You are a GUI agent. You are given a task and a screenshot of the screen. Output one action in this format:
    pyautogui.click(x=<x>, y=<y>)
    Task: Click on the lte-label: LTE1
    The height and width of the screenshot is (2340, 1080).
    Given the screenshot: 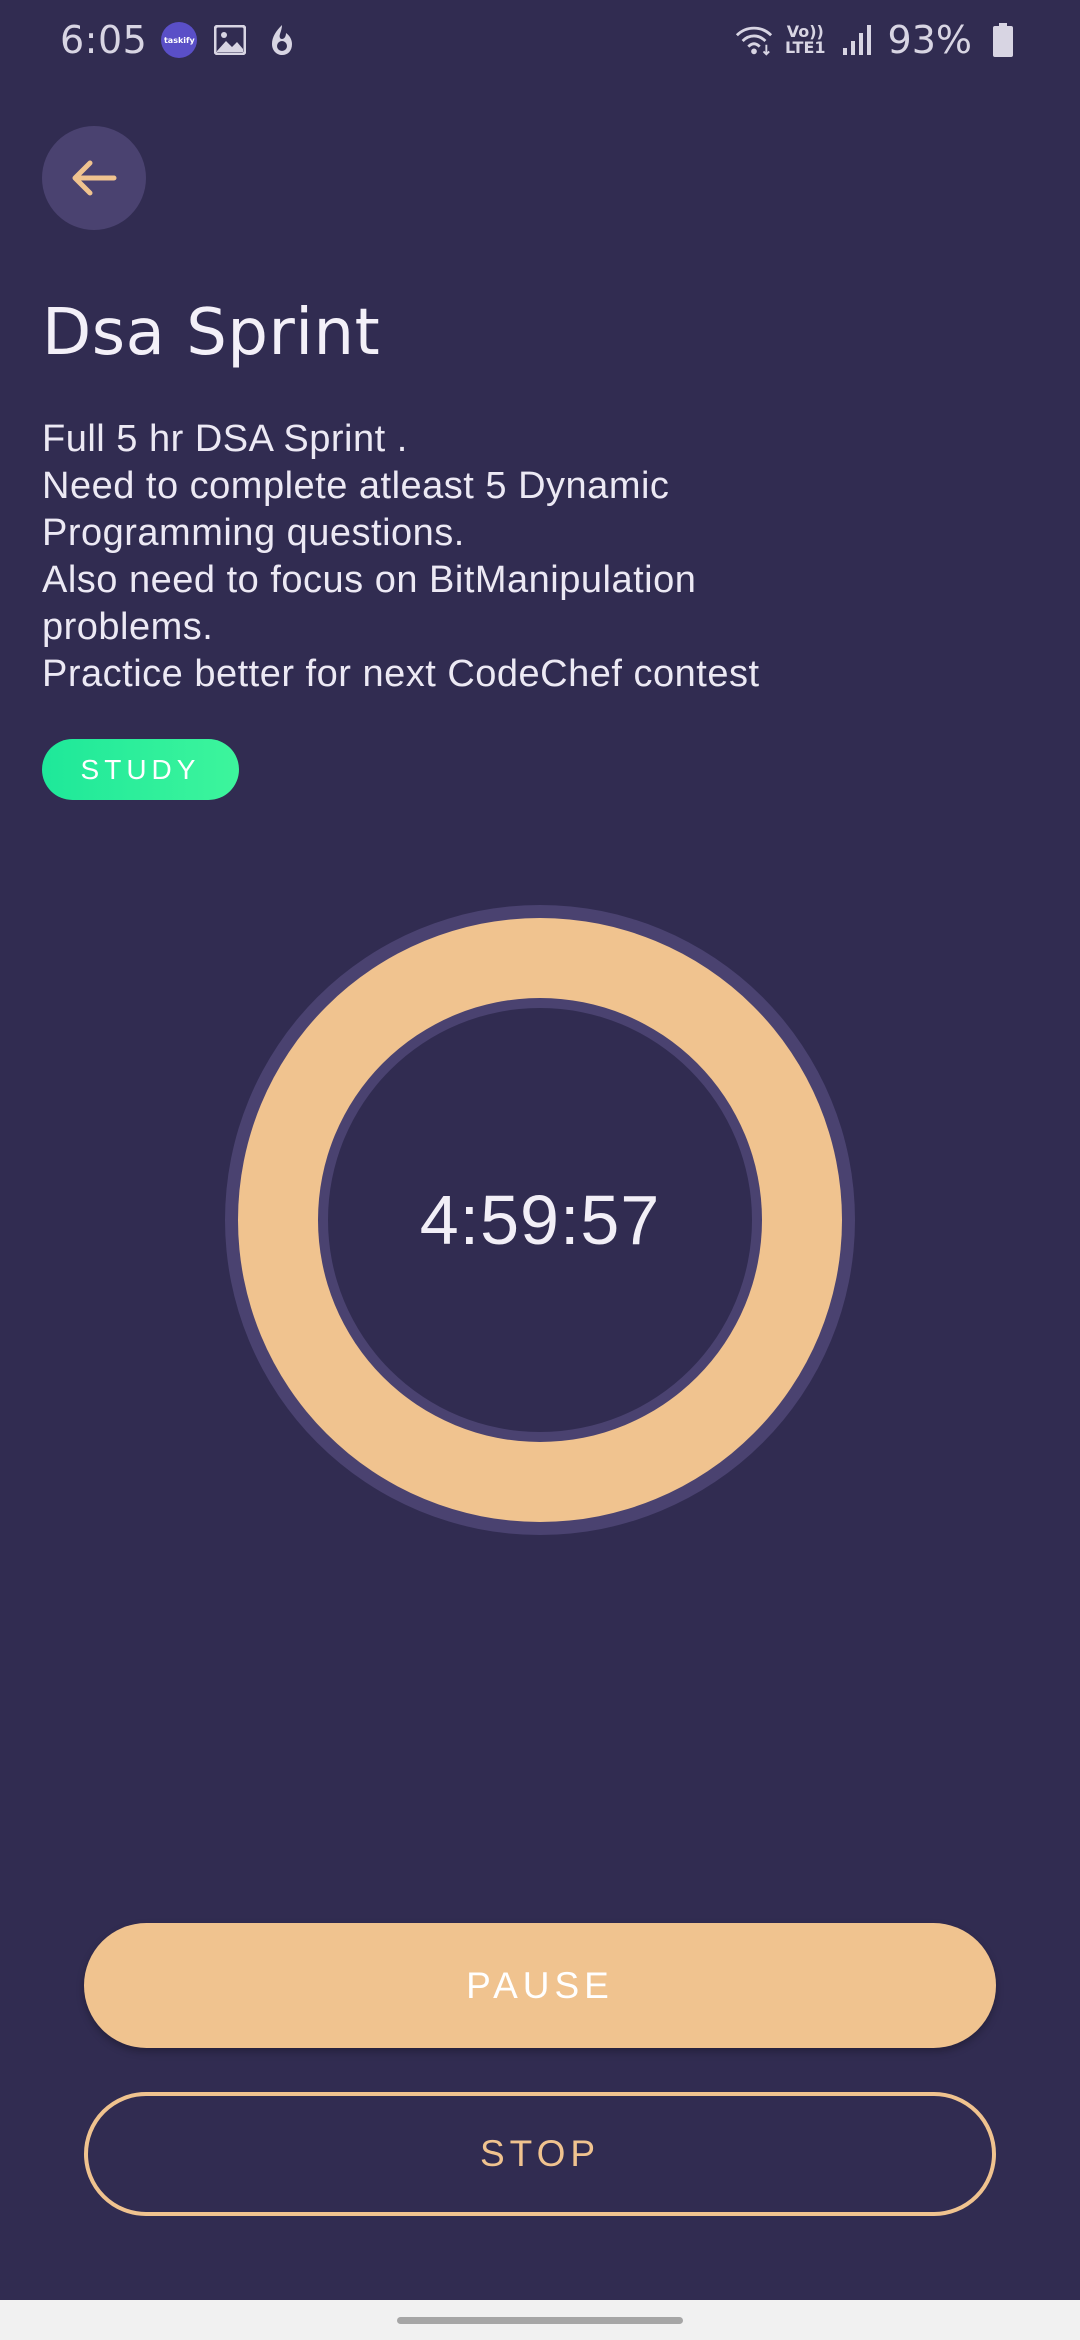 What is the action you would take?
    pyautogui.click(x=805, y=47)
    